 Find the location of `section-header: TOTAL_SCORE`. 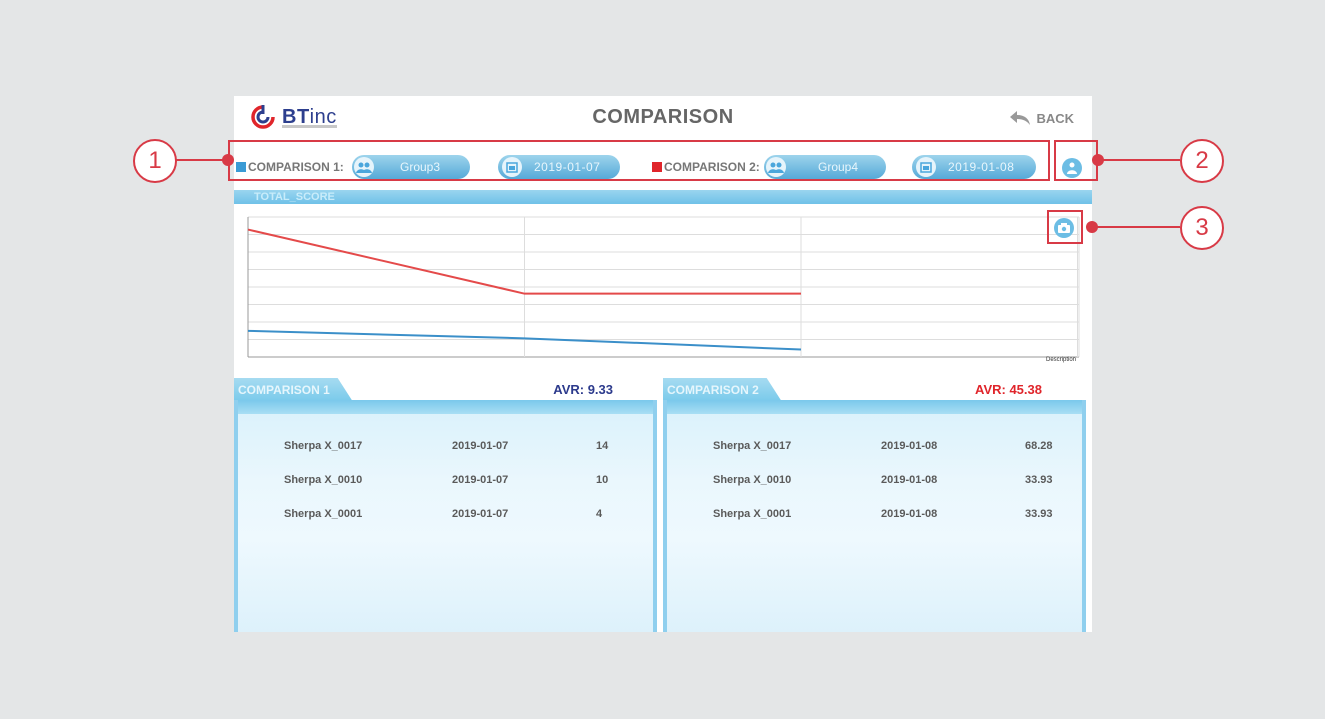

section-header: TOTAL_SCORE is located at coordinates (663, 197).